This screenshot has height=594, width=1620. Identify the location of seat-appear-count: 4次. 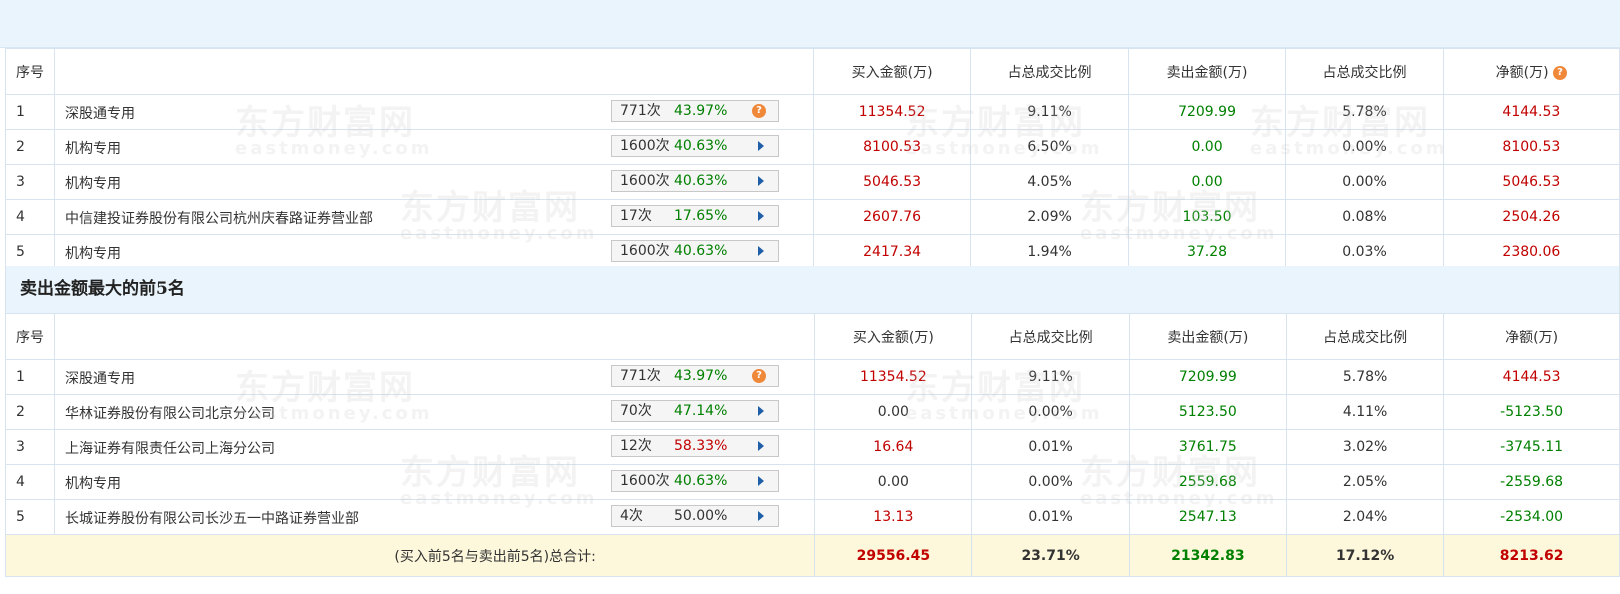
(631, 516).